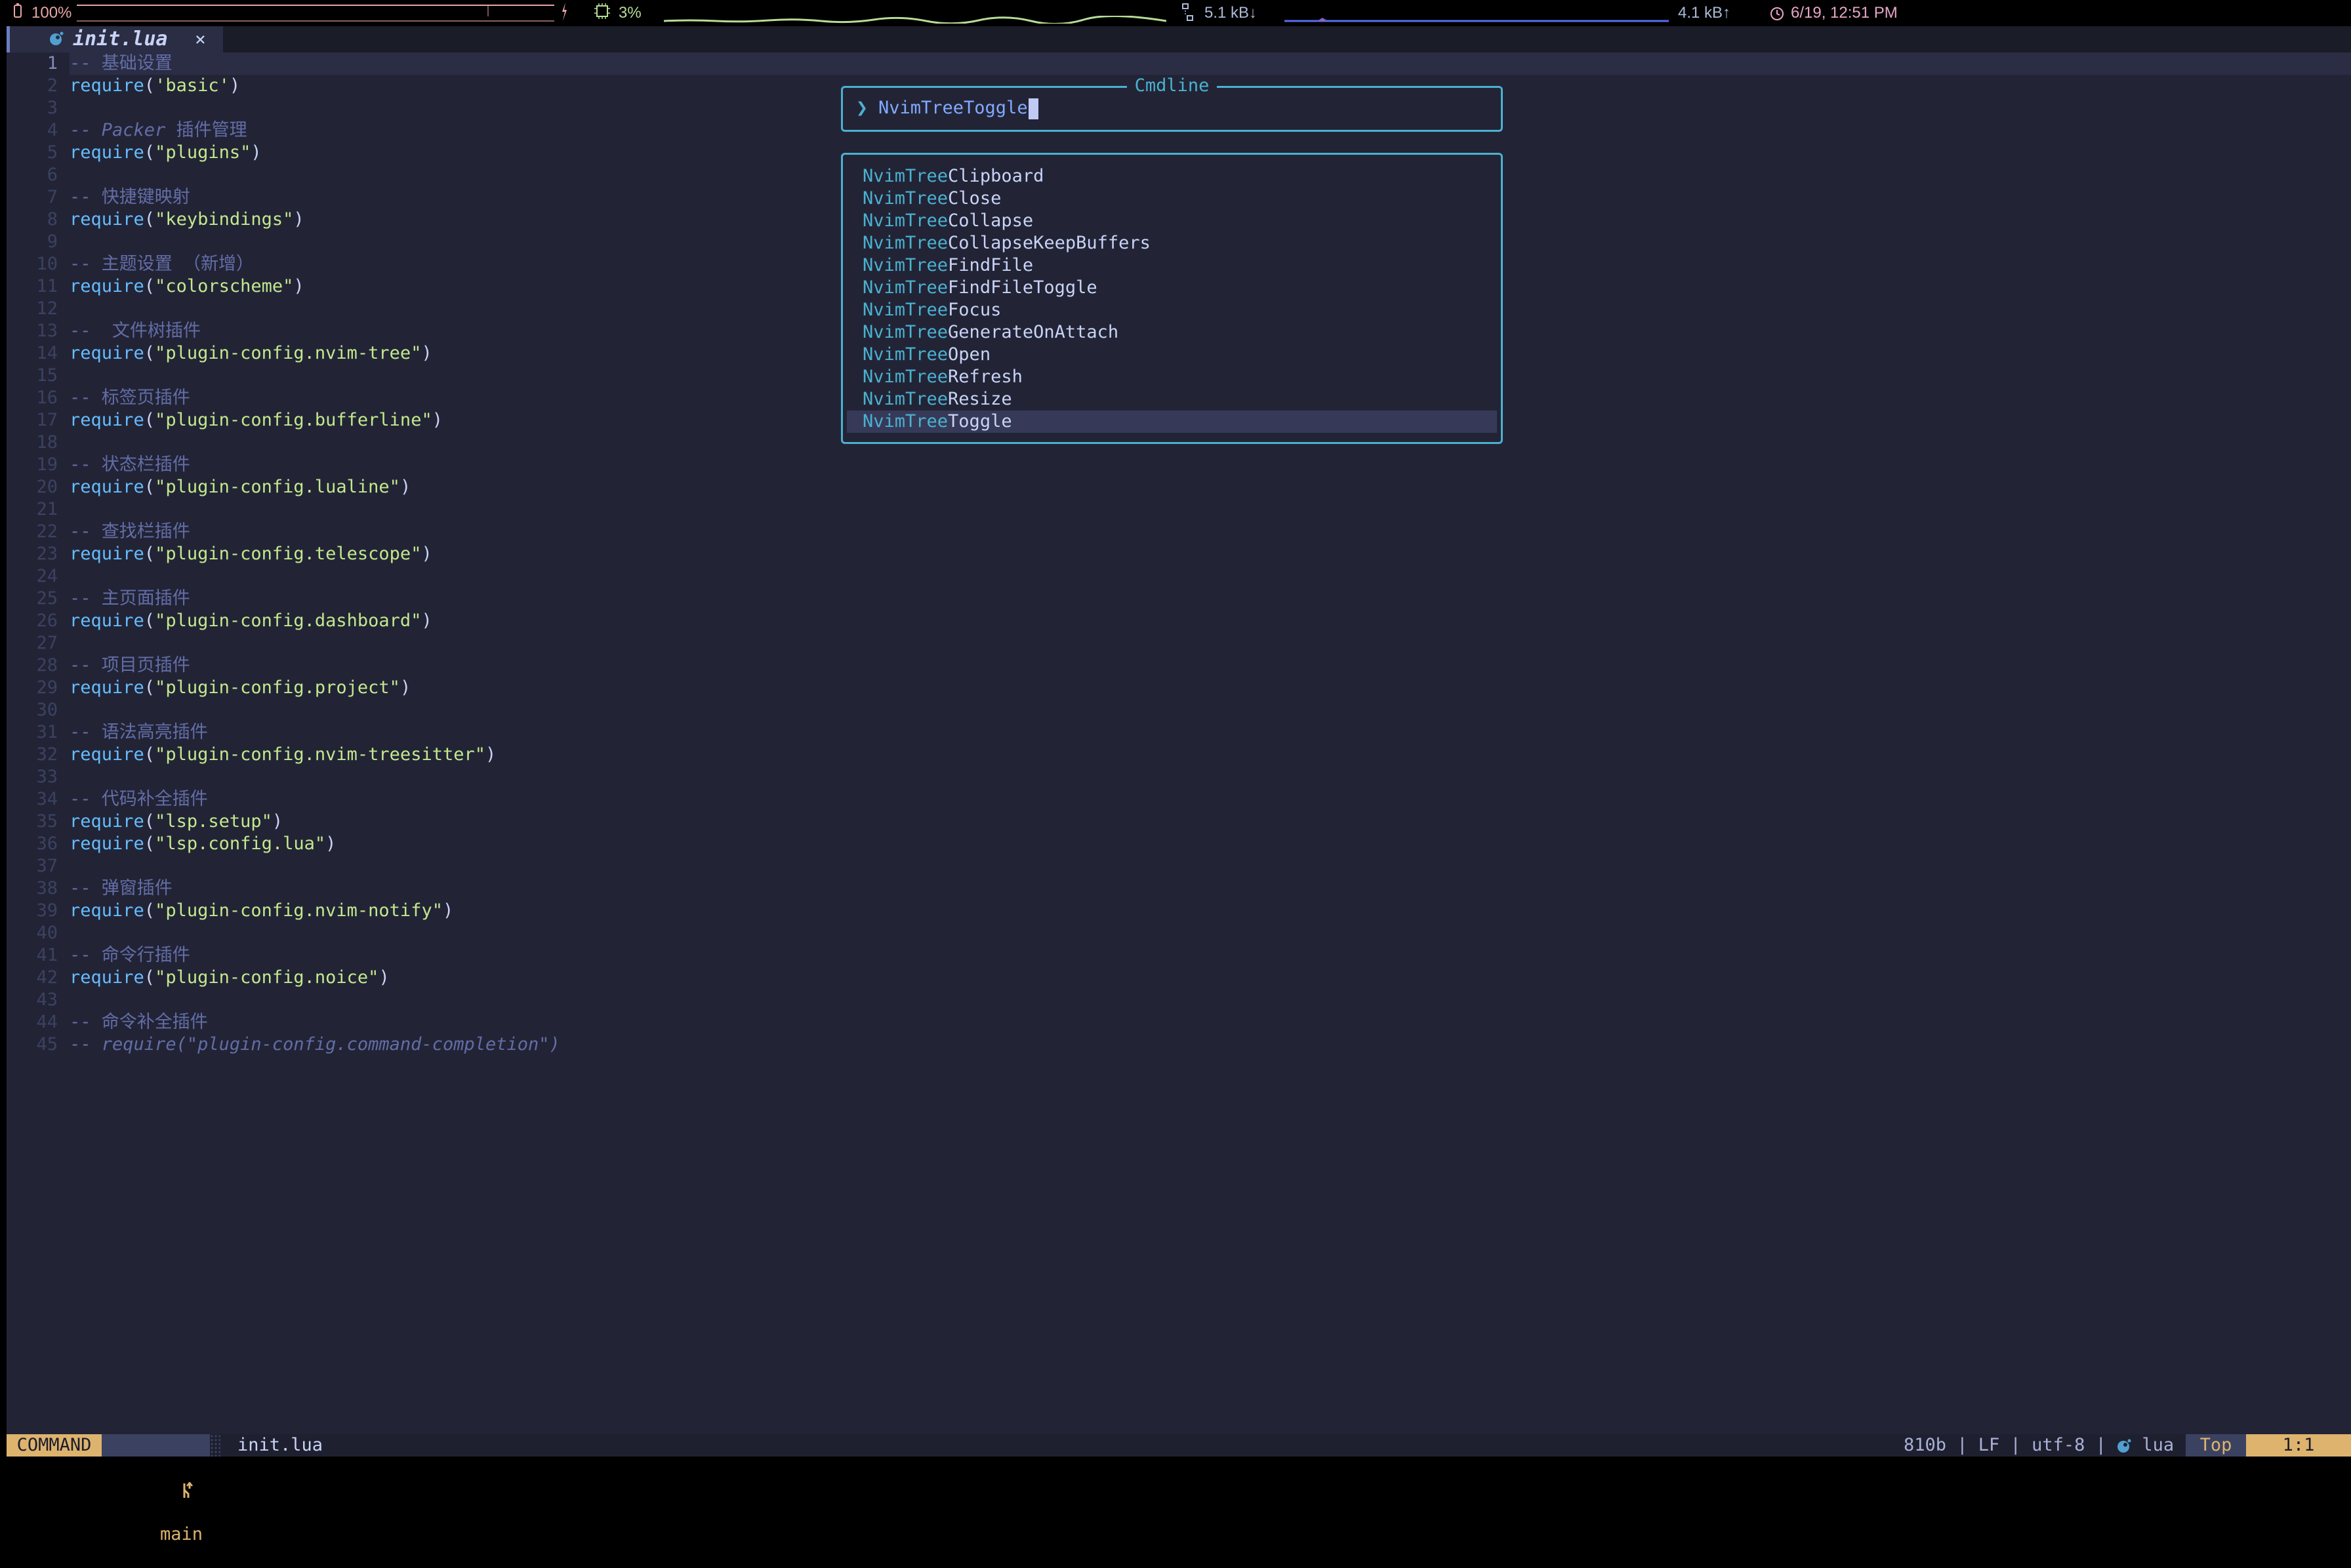  I want to click on cpu-percent: 3%, so click(630, 13).